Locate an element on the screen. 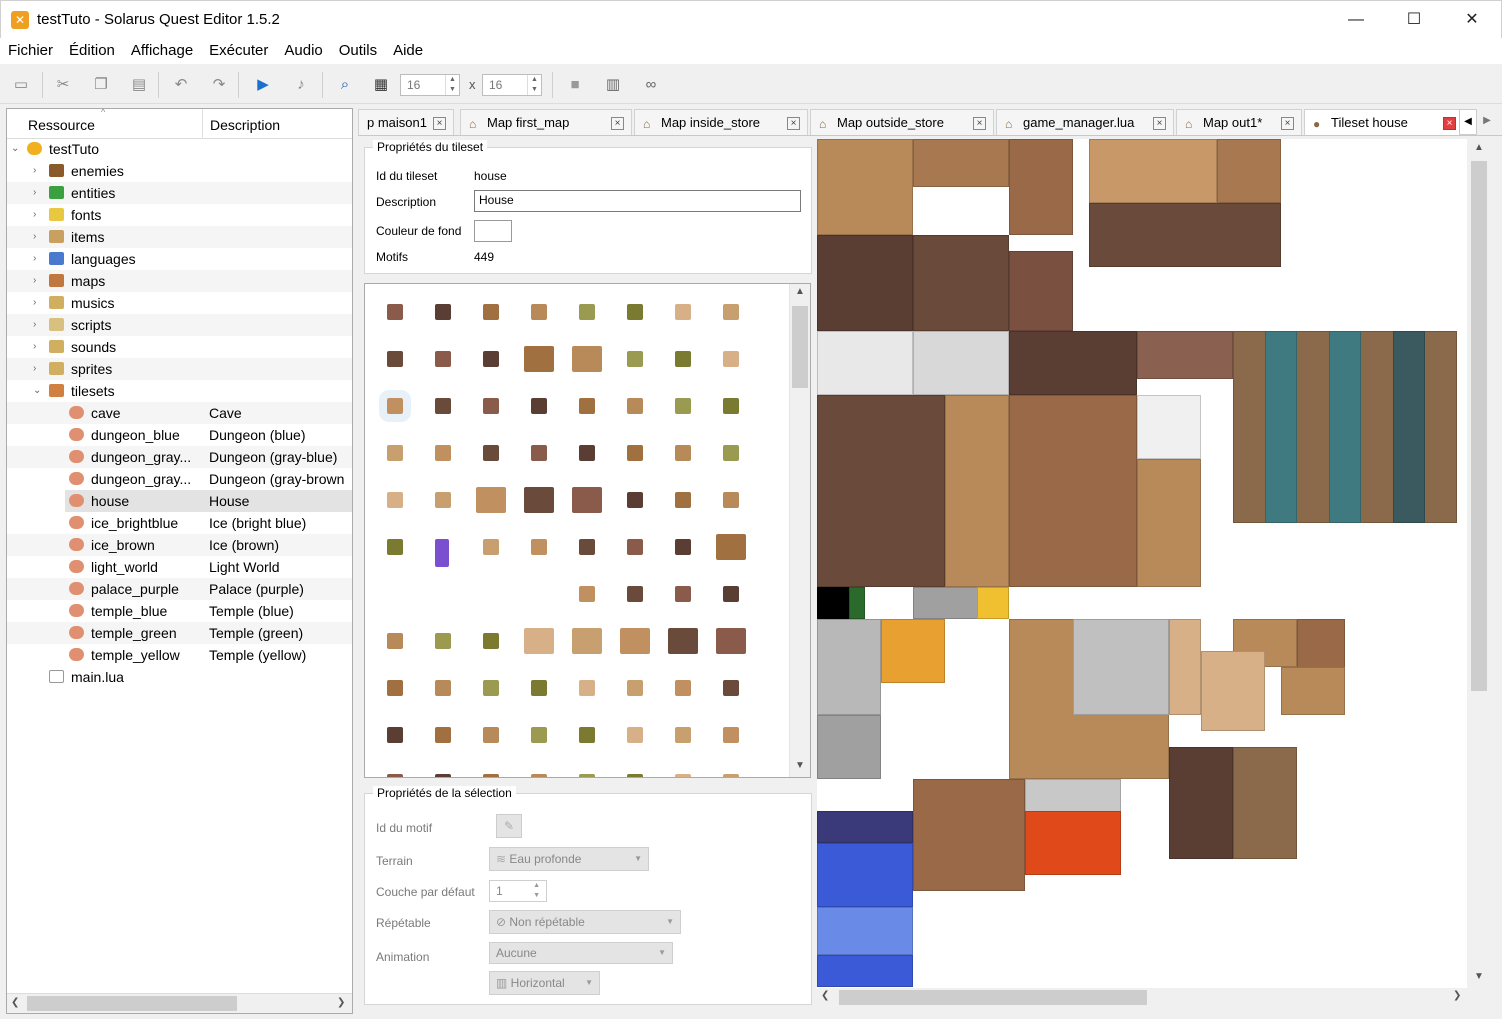 This screenshot has height=1019, width=1502. tree-folder-scripts: › scripts is located at coordinates (179, 325).